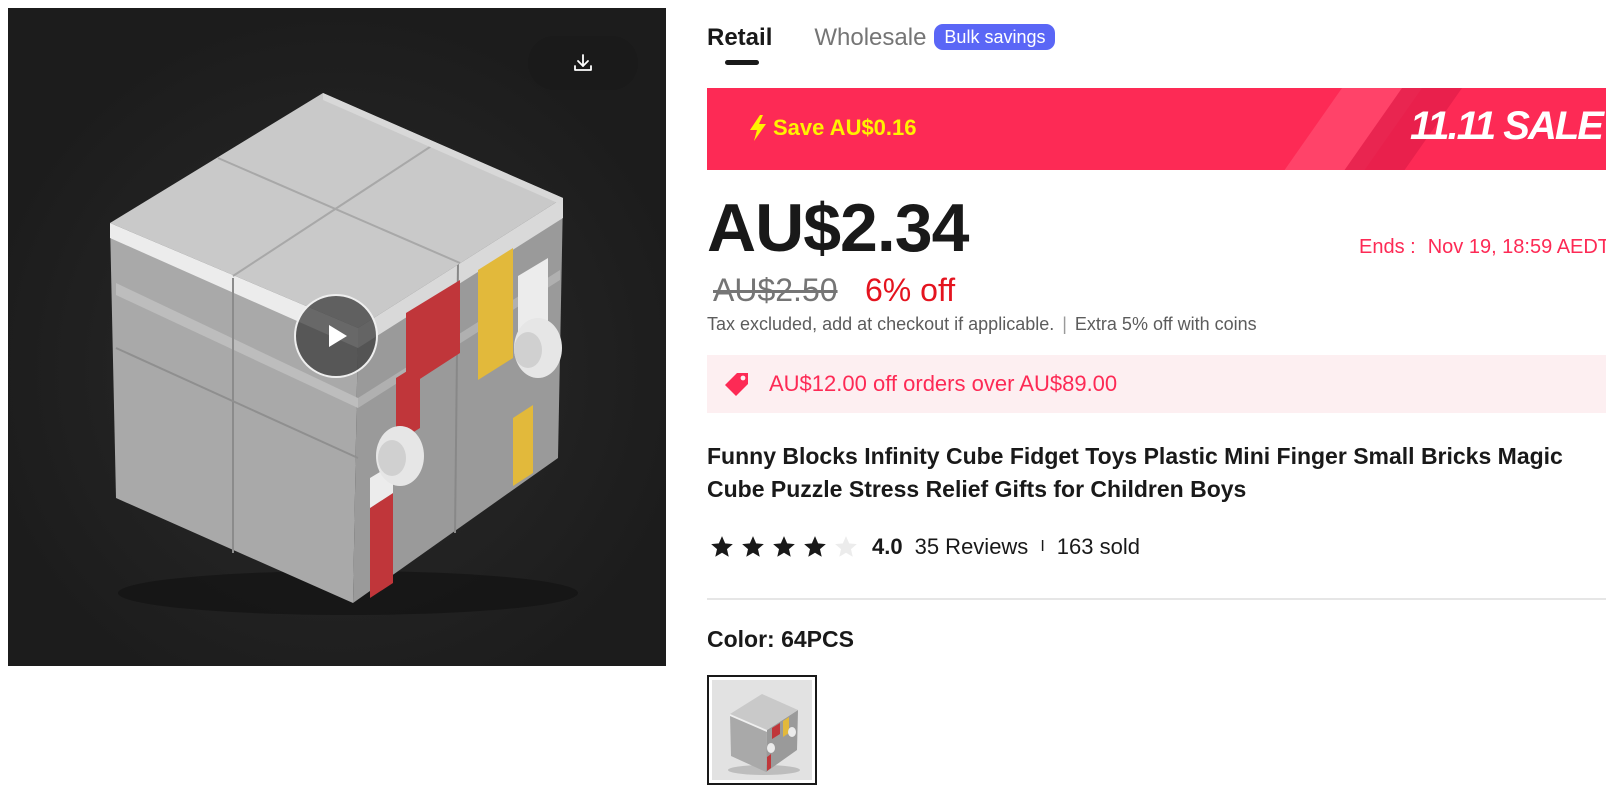 This screenshot has height=812, width=1606. I want to click on purchase-mode-tabs: Retail Wholesale Bulk savings, so click(881, 47).